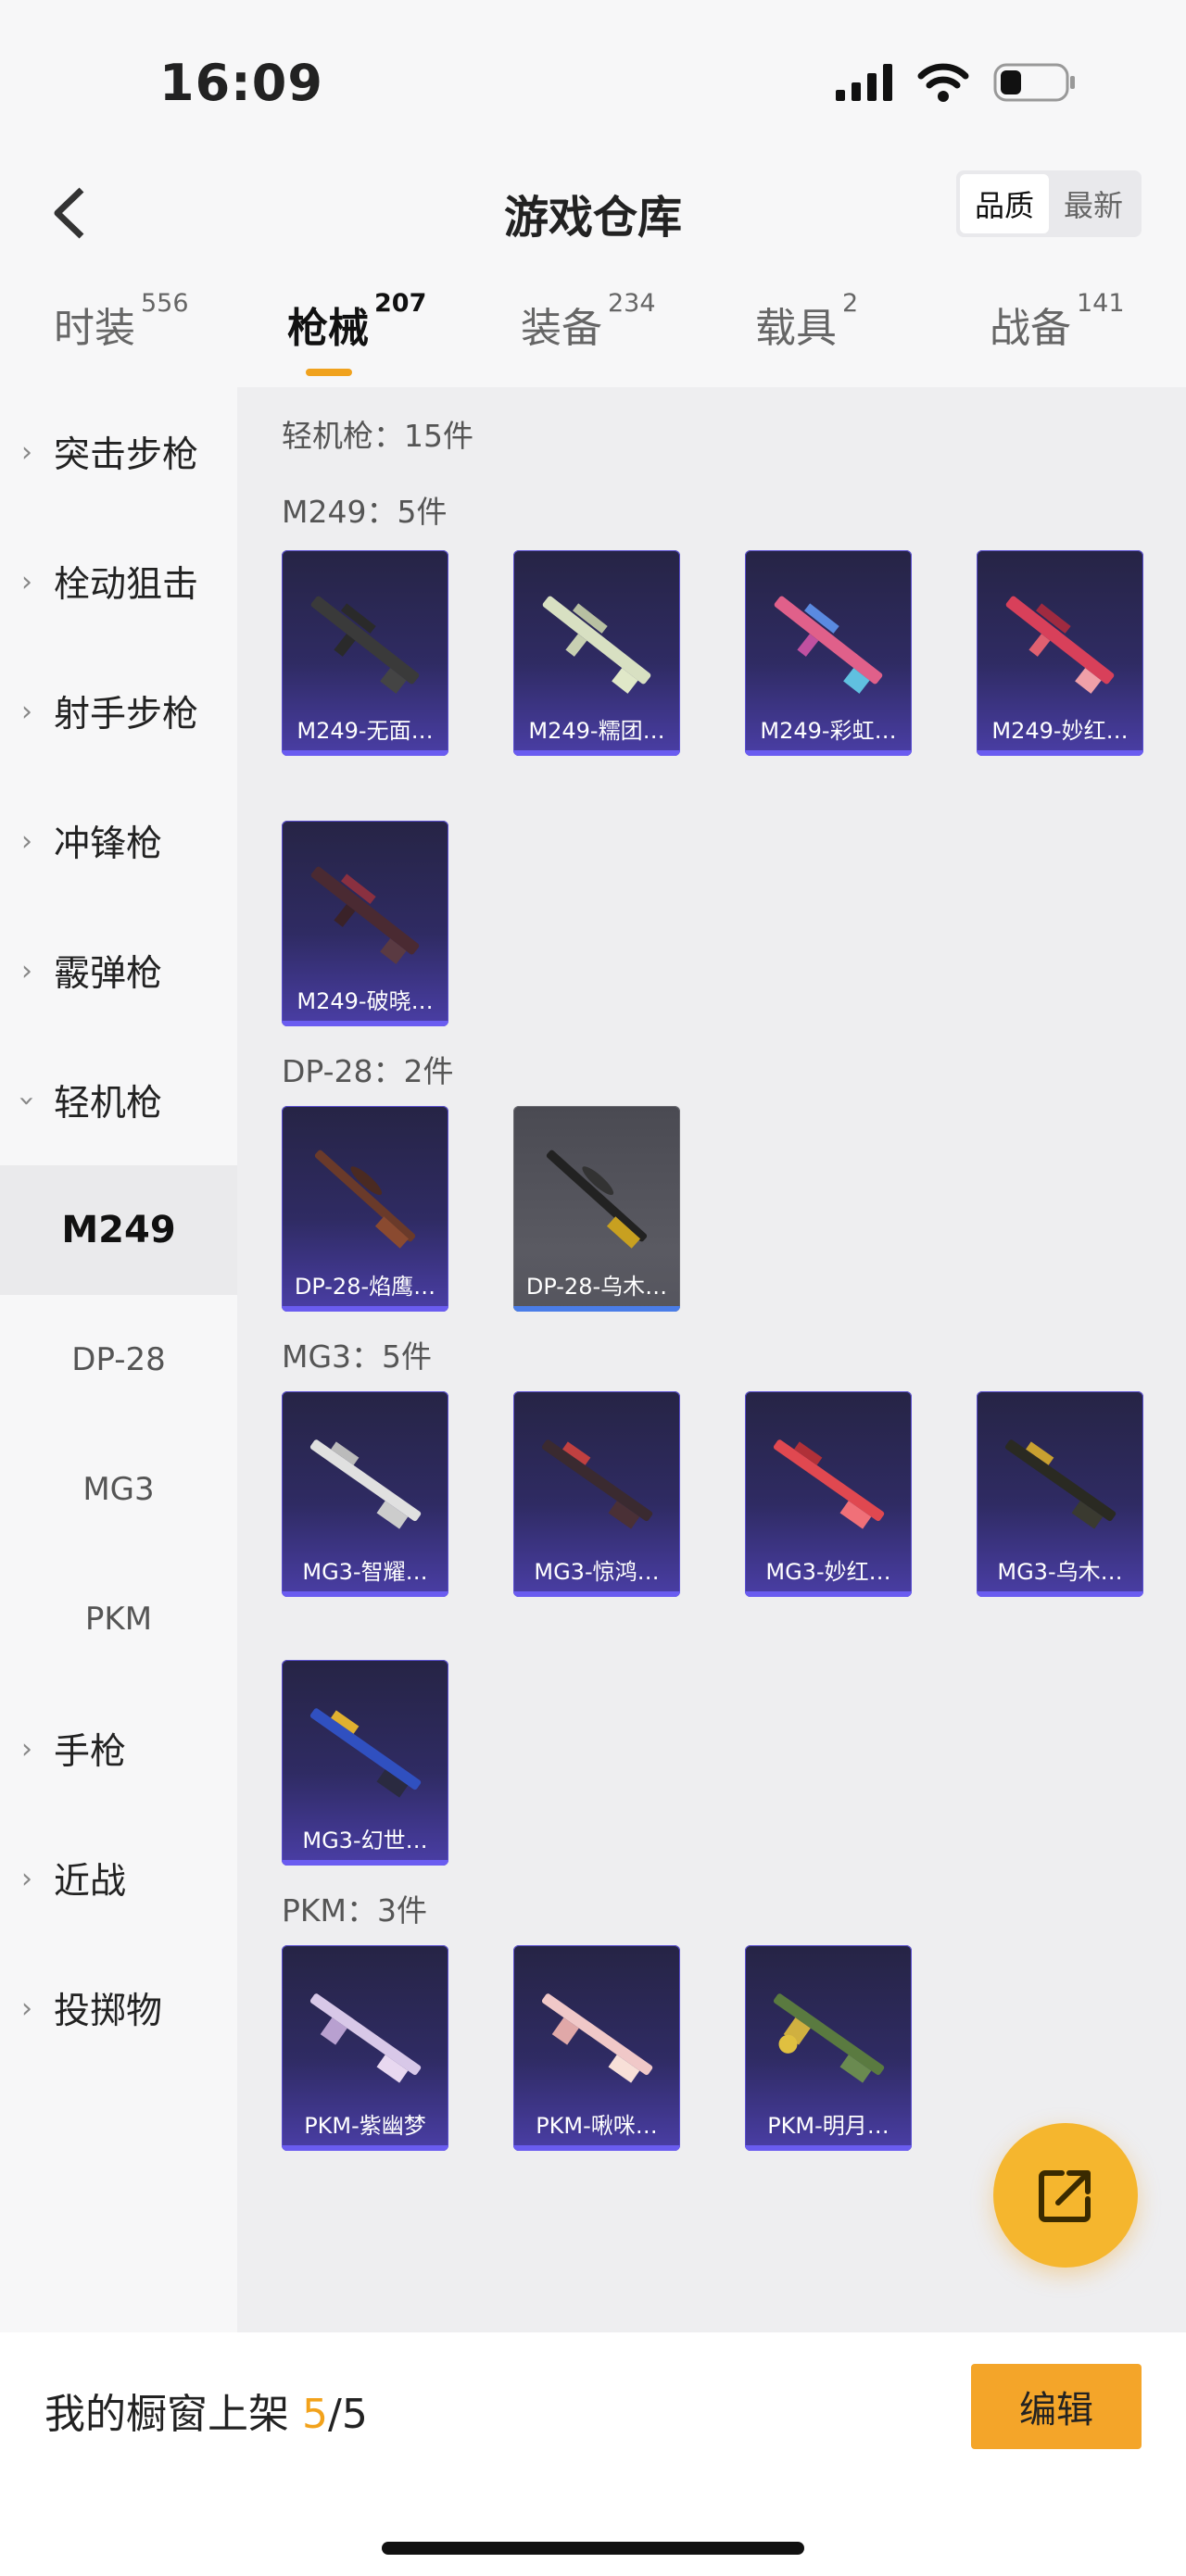 This screenshot has width=1186, height=2576. Describe the element at coordinates (355, 1910) in the screenshot. I see `group-label: PKM：3件` at that location.